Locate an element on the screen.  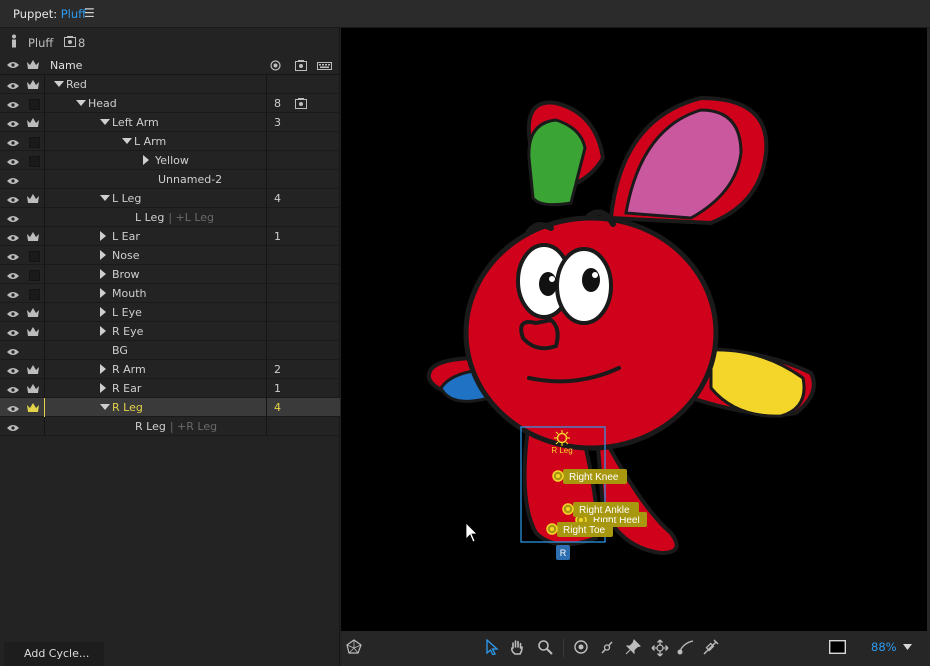
stick-tool-icon is located at coordinates (686, 647).